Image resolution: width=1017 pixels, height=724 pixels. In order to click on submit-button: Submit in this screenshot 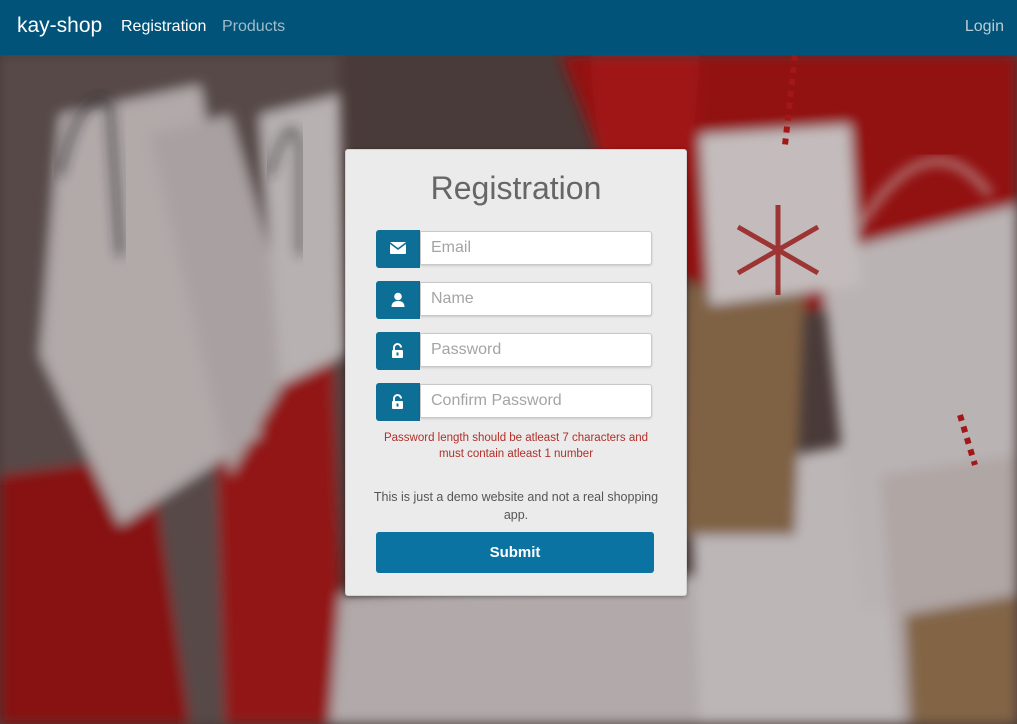, I will do `click(515, 552)`.